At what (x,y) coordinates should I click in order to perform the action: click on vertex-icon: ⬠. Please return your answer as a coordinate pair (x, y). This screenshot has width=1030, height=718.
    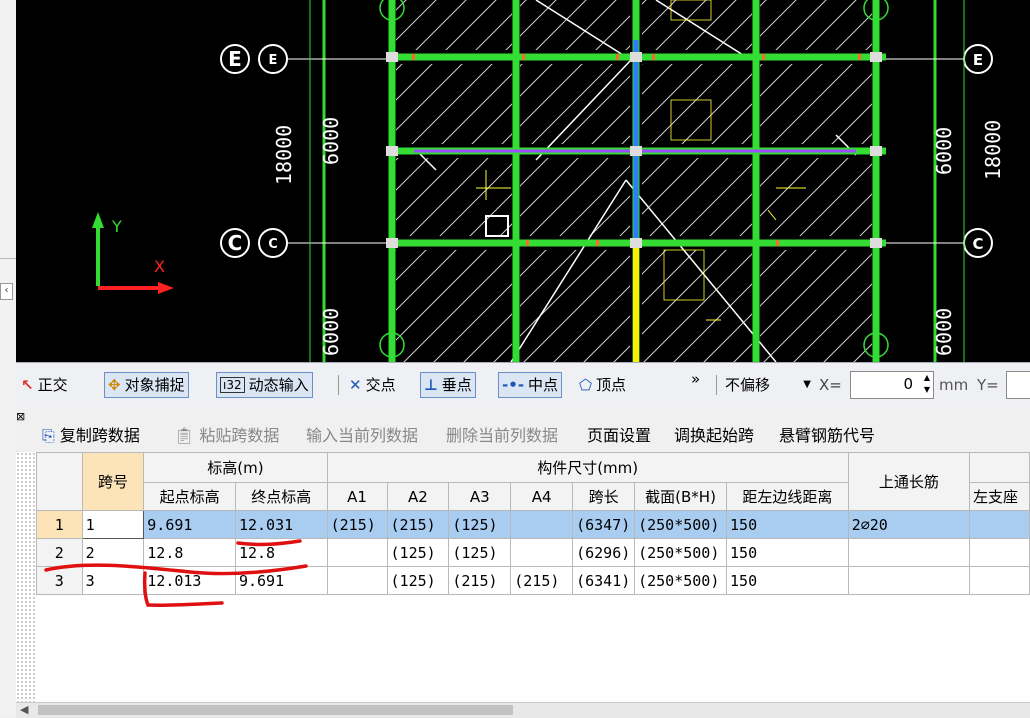
    Looking at the image, I should click on (586, 385).